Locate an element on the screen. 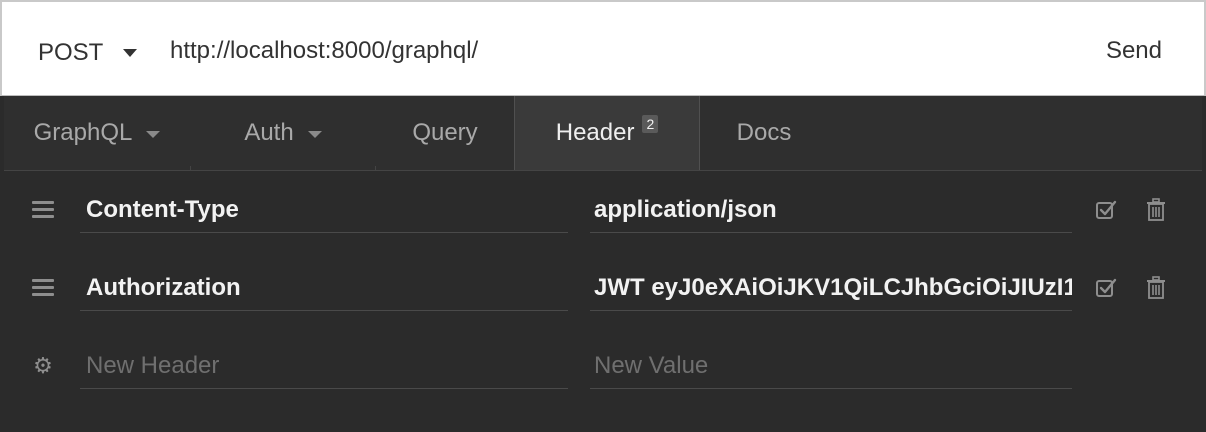 The width and height of the screenshot is (1206, 432). header-name-field: Content-Type is located at coordinates (324, 210).